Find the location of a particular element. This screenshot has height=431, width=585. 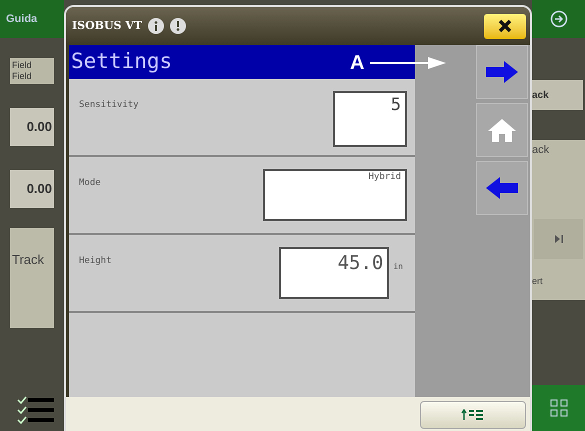

app-title: Guida is located at coordinates (22, 19).